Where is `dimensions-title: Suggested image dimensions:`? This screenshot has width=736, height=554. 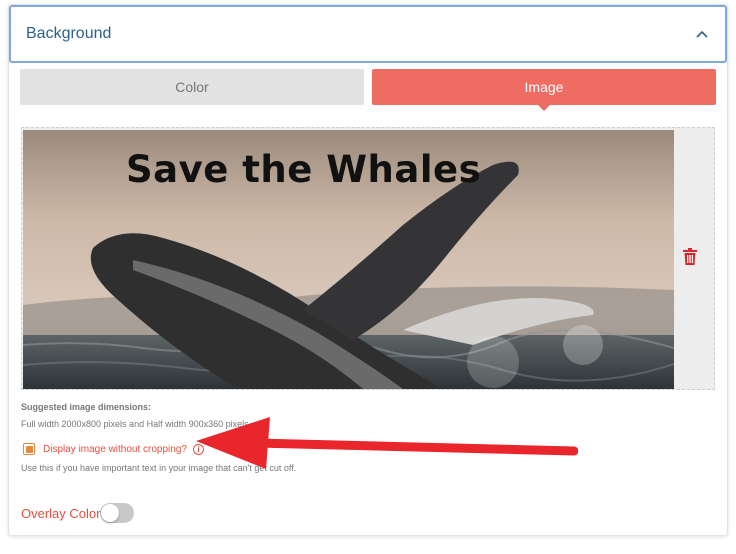
dimensions-title: Suggested image dimensions: is located at coordinates (86, 407).